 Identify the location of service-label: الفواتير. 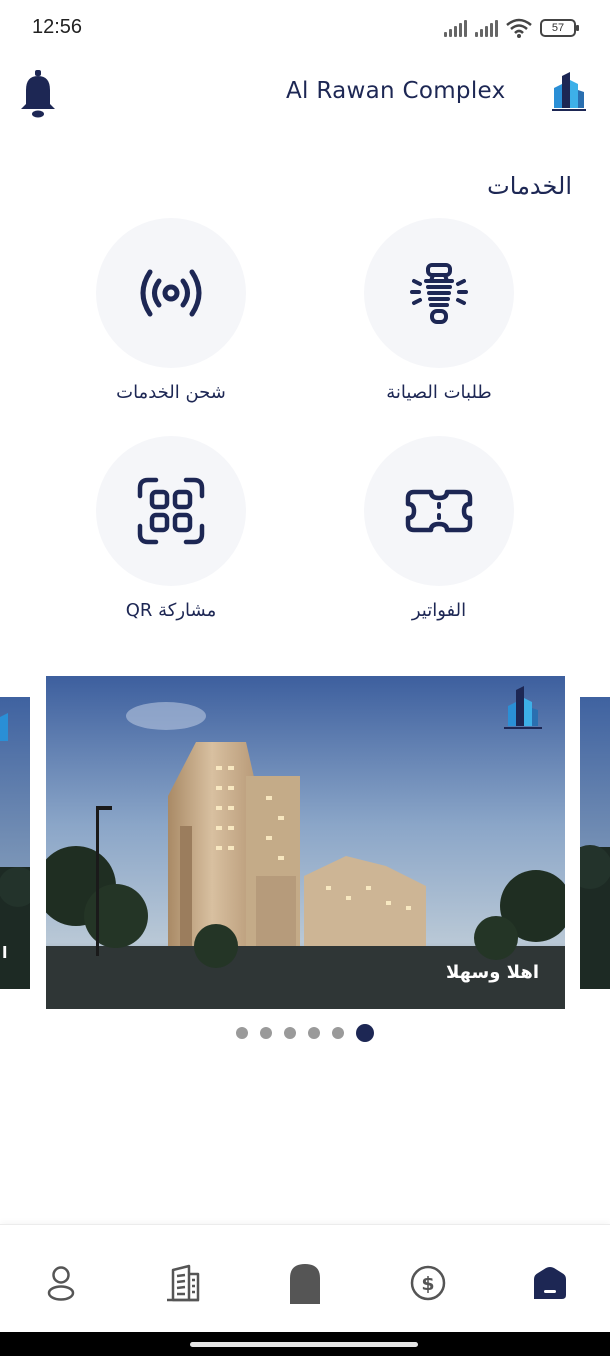
(439, 610).